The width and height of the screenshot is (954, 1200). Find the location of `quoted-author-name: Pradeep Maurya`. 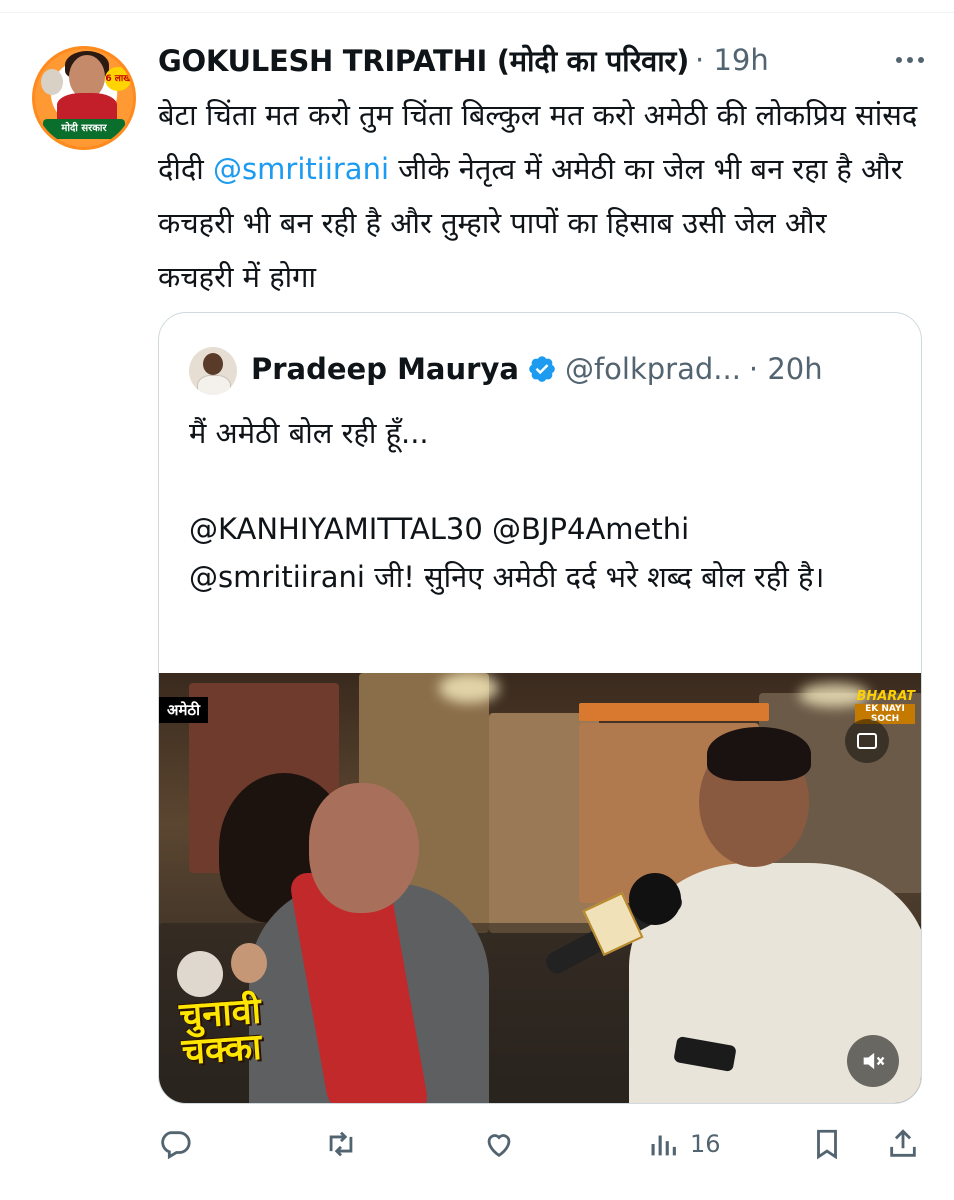

quoted-author-name: Pradeep Maurya is located at coordinates (385, 369).